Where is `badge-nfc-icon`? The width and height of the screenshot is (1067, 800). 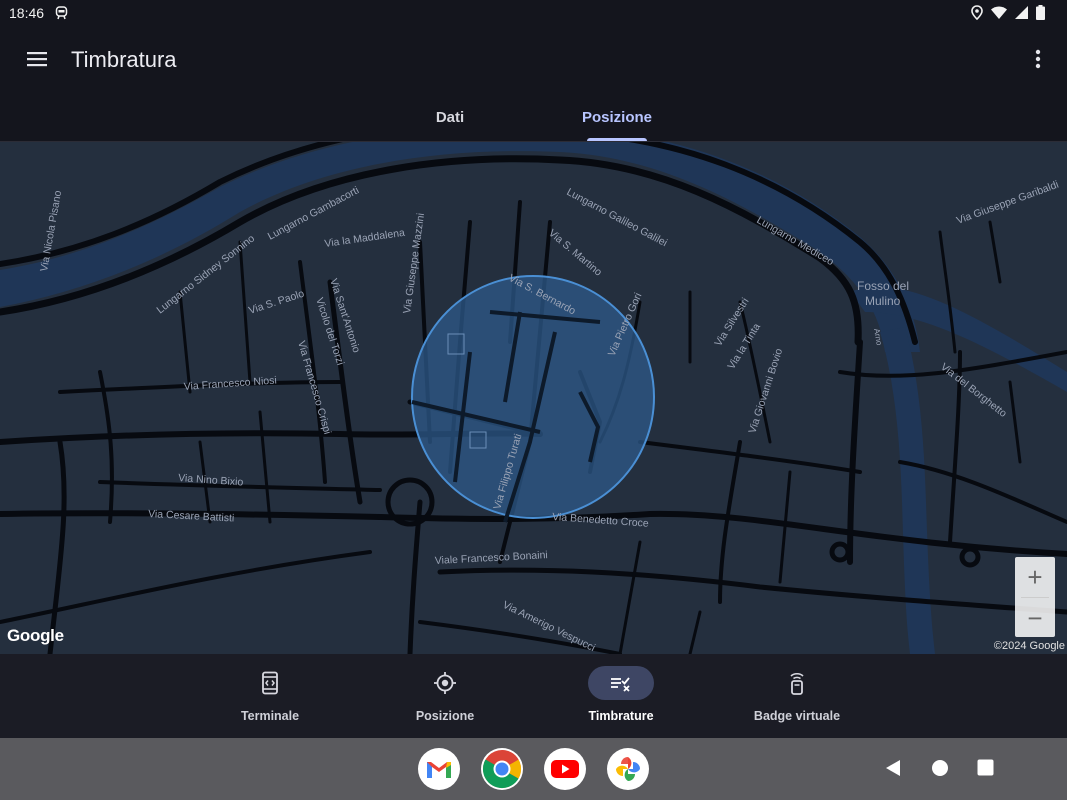
badge-nfc-icon is located at coordinates (797, 683).